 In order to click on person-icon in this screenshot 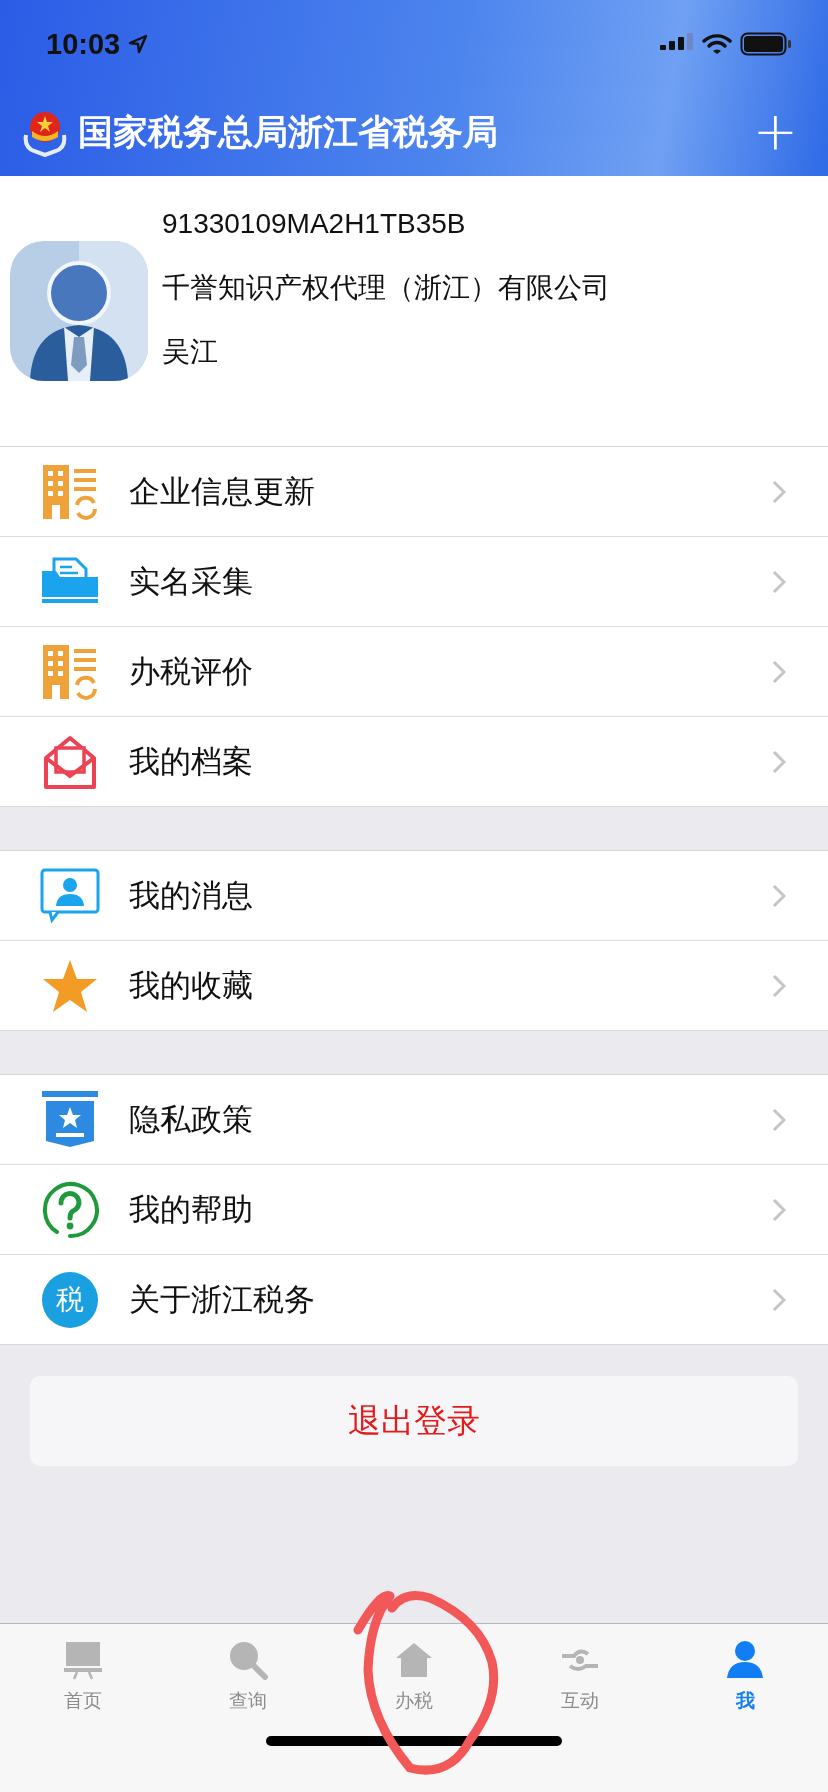, I will do `click(745, 1660)`.